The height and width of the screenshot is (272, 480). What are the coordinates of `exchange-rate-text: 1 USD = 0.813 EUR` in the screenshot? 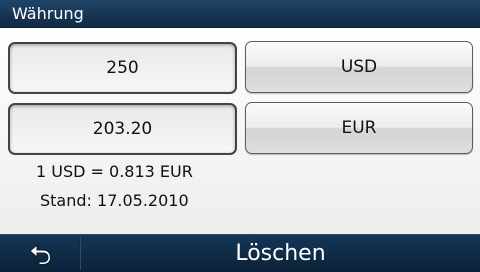 It's located at (114, 171).